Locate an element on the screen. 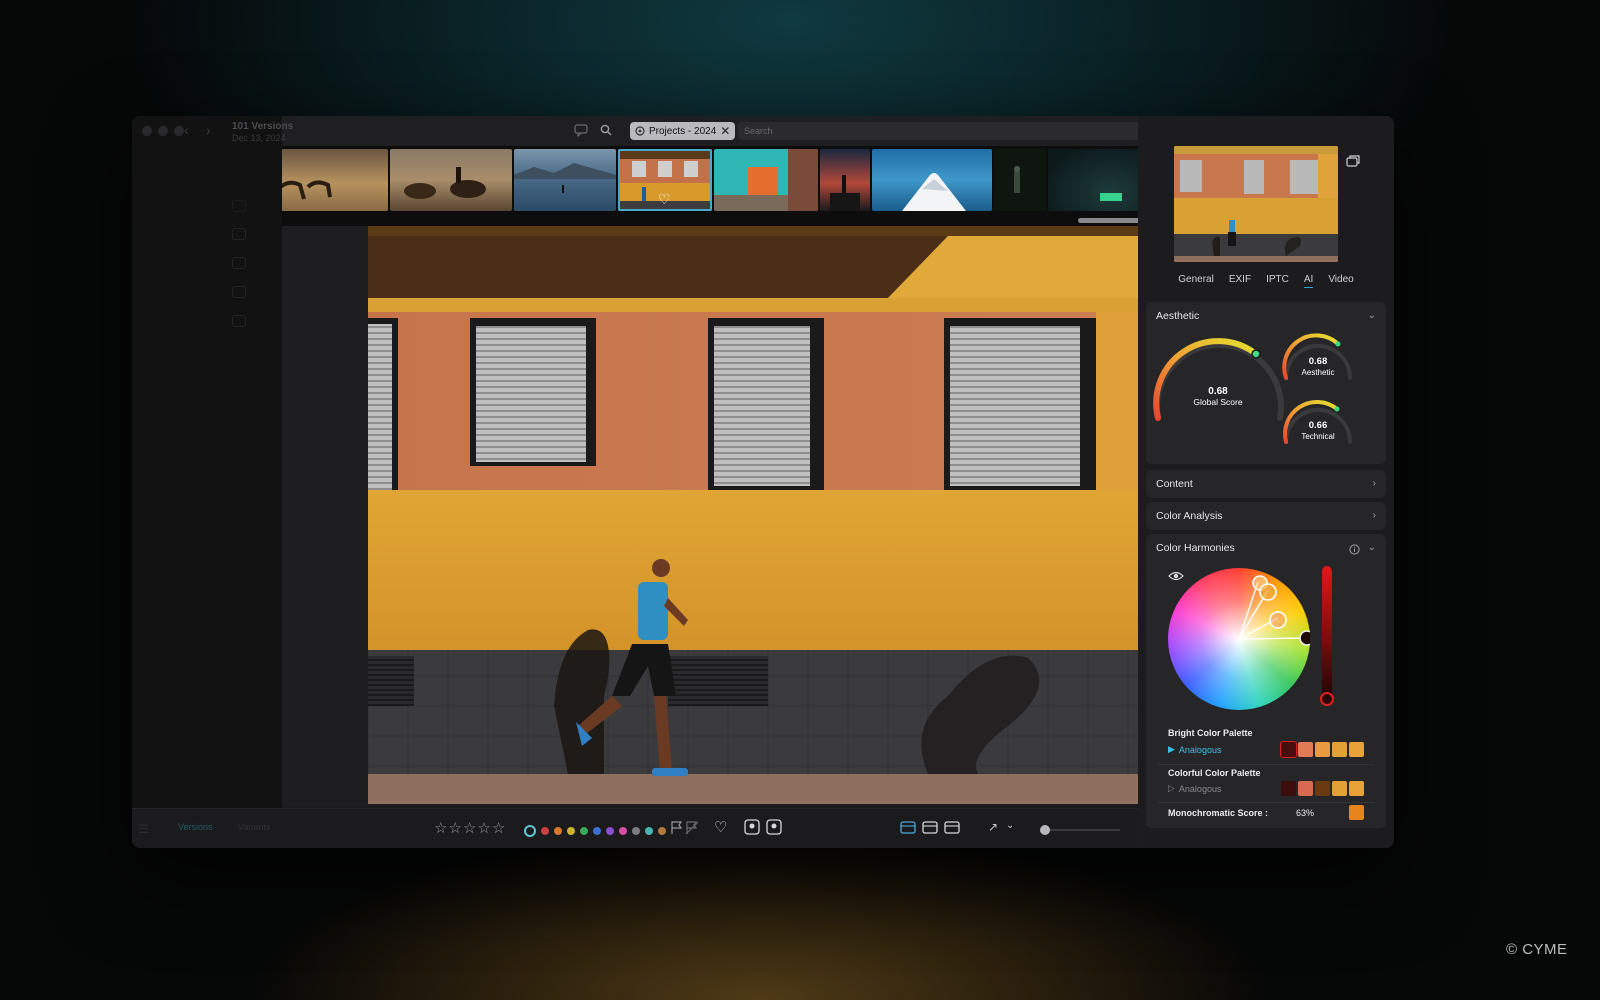  tab-ai: AI is located at coordinates (1308, 281).